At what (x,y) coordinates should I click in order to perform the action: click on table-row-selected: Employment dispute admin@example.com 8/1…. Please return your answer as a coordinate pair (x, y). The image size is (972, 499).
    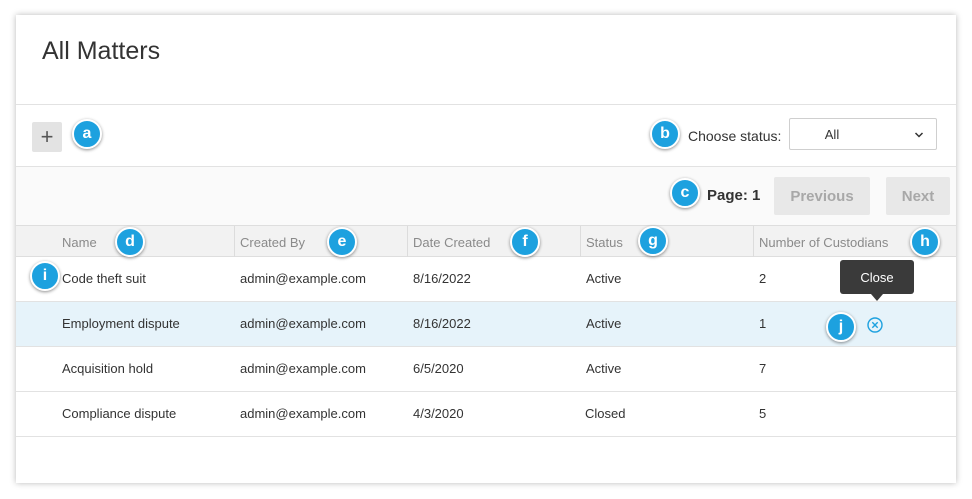
    Looking at the image, I should click on (486, 324).